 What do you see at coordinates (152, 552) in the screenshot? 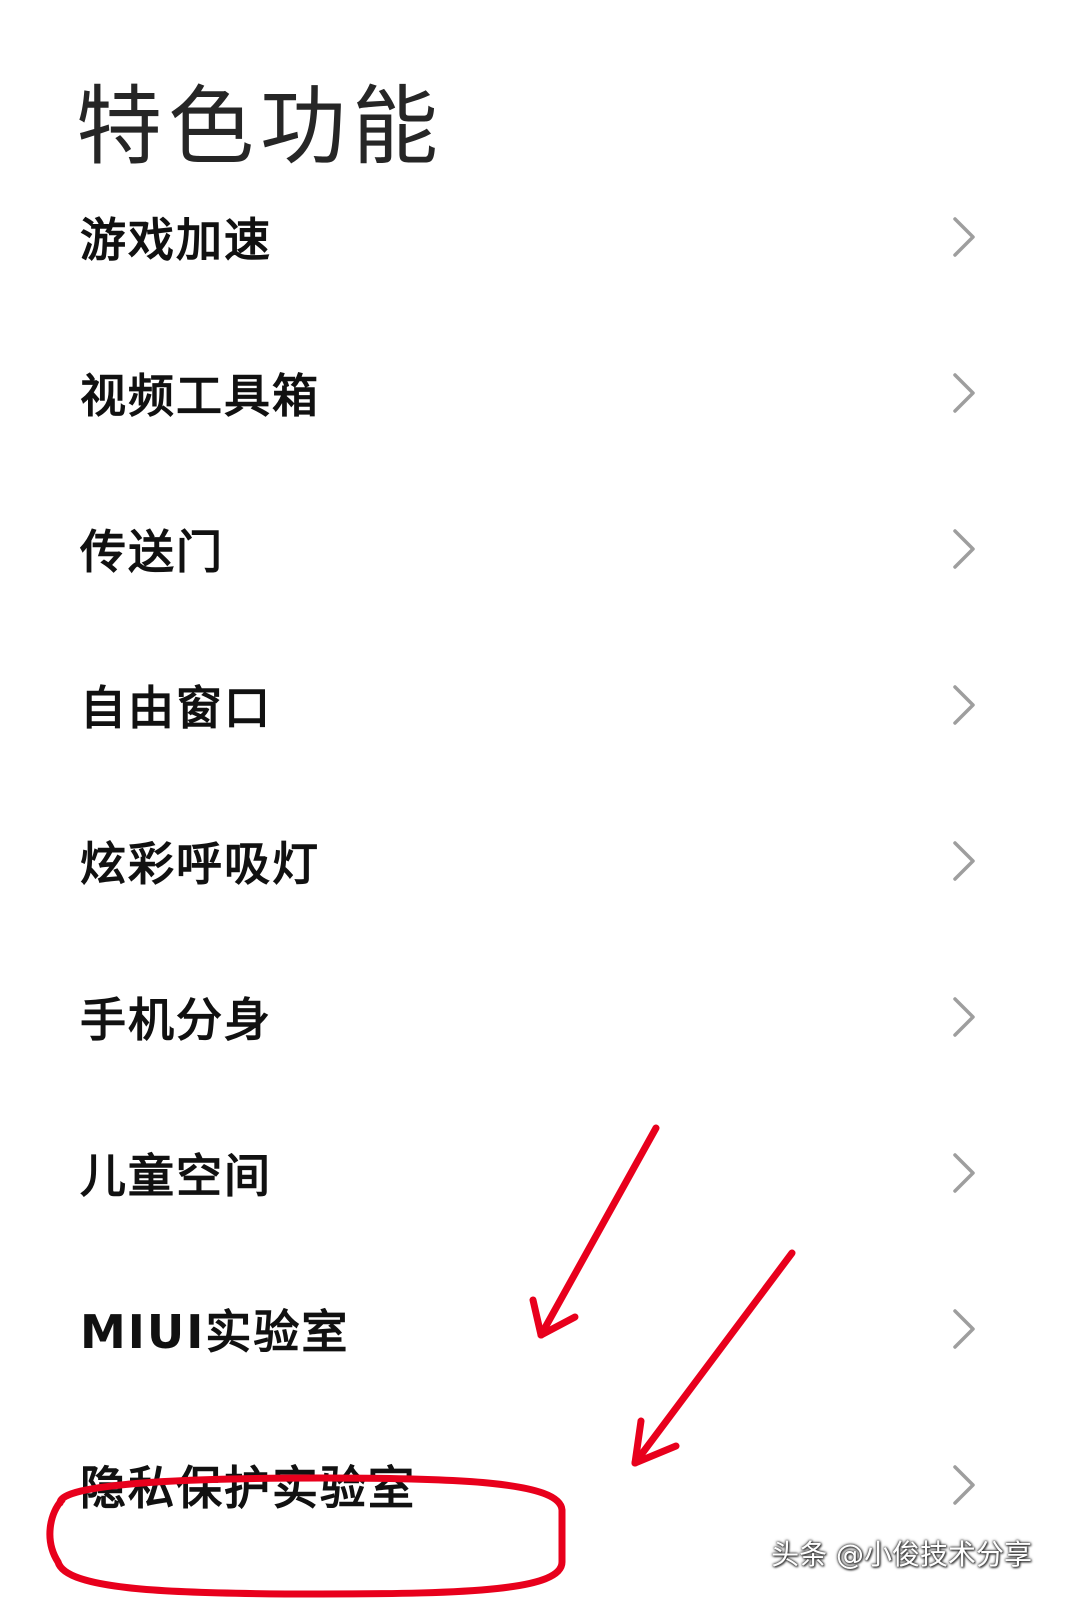
I see `menu-item-label: 传送门` at bounding box center [152, 552].